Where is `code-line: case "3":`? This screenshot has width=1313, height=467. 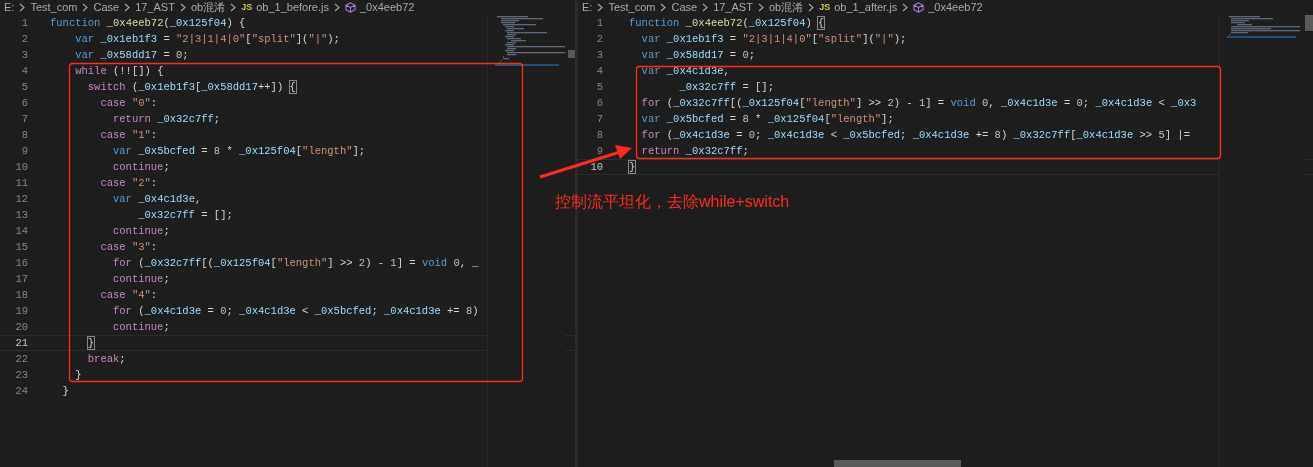 code-line: case "3": is located at coordinates (128, 247).